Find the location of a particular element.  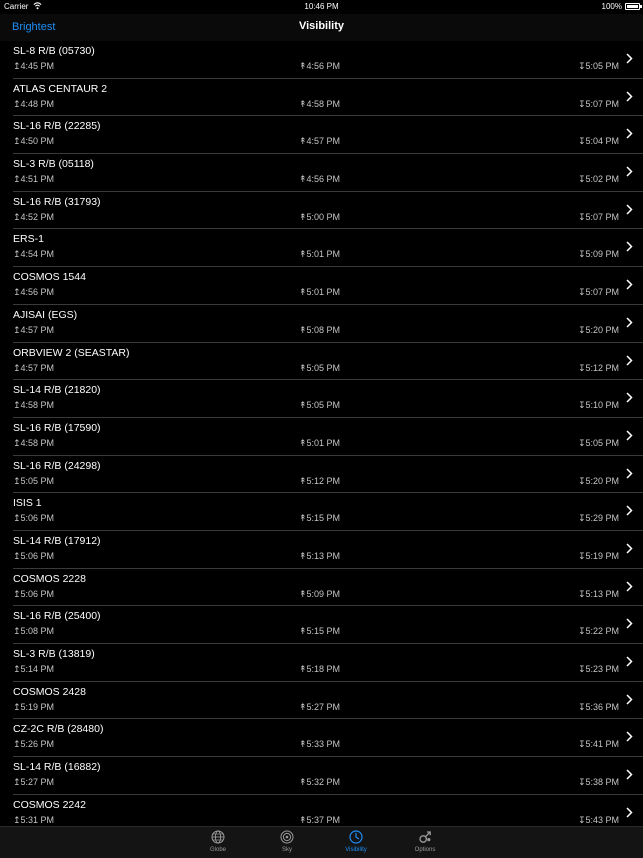

tab-sky: Sky is located at coordinates (287, 841).